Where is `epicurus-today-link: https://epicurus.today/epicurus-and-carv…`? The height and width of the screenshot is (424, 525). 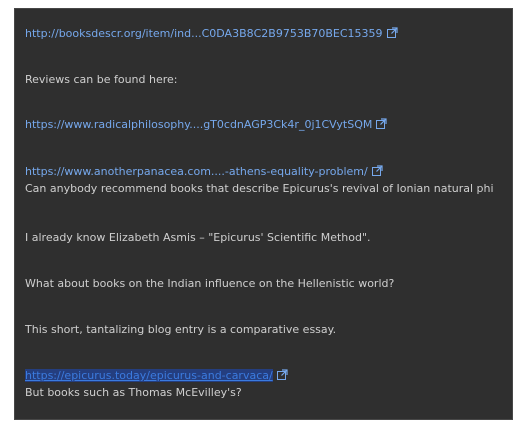 epicurus-today-link: https://epicurus.today/epicurus-and-carv… is located at coordinates (149, 375).